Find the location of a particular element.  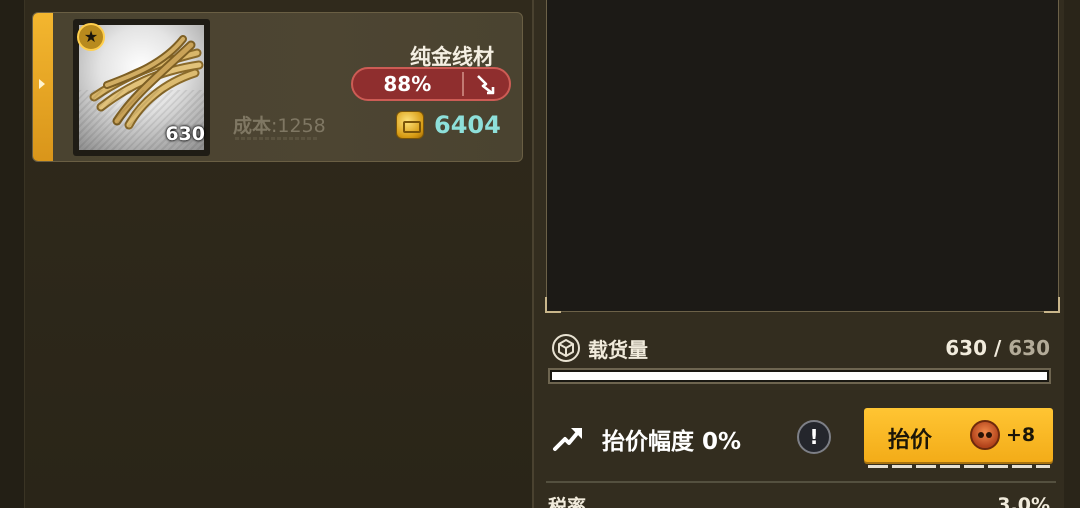

raise-button-label: 抬价 is located at coordinates (910, 440).